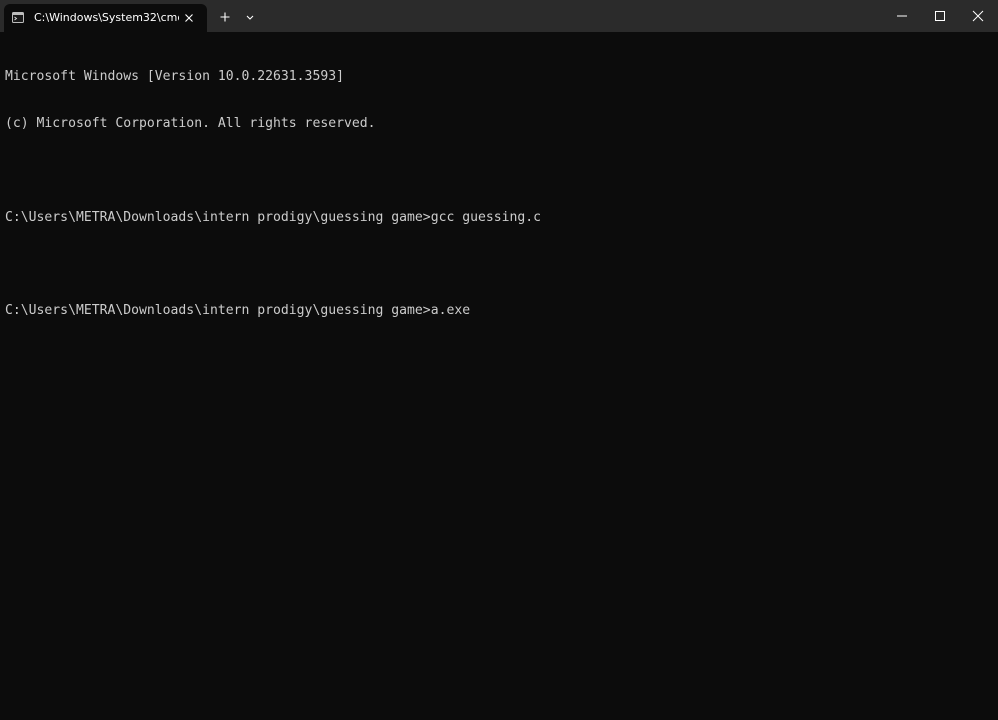  I want to click on minimize-icon, so click(902, 16).